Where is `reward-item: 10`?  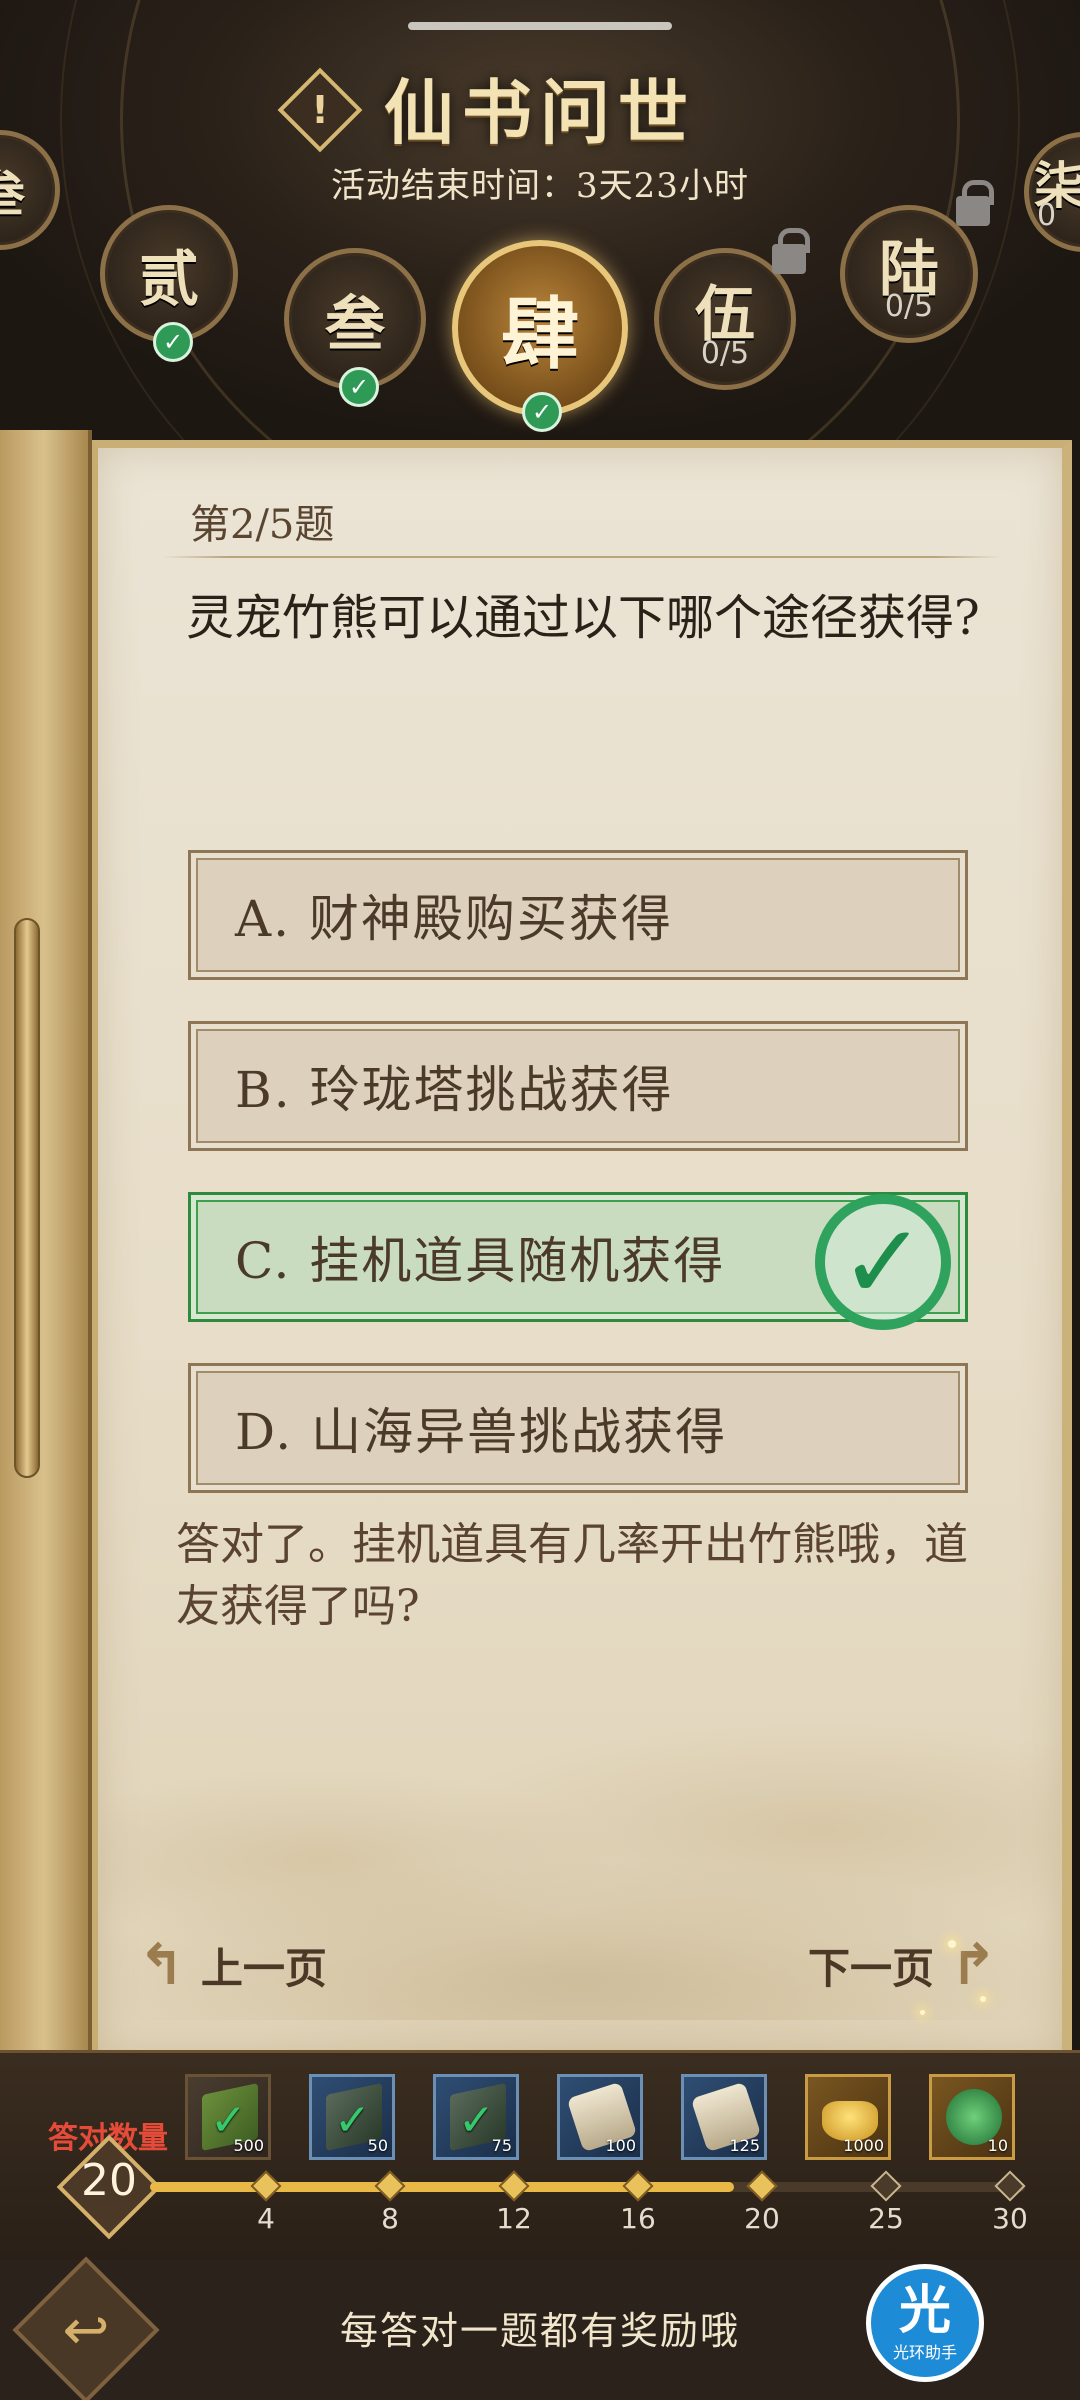
reward-item: 10 is located at coordinates (972, 2117).